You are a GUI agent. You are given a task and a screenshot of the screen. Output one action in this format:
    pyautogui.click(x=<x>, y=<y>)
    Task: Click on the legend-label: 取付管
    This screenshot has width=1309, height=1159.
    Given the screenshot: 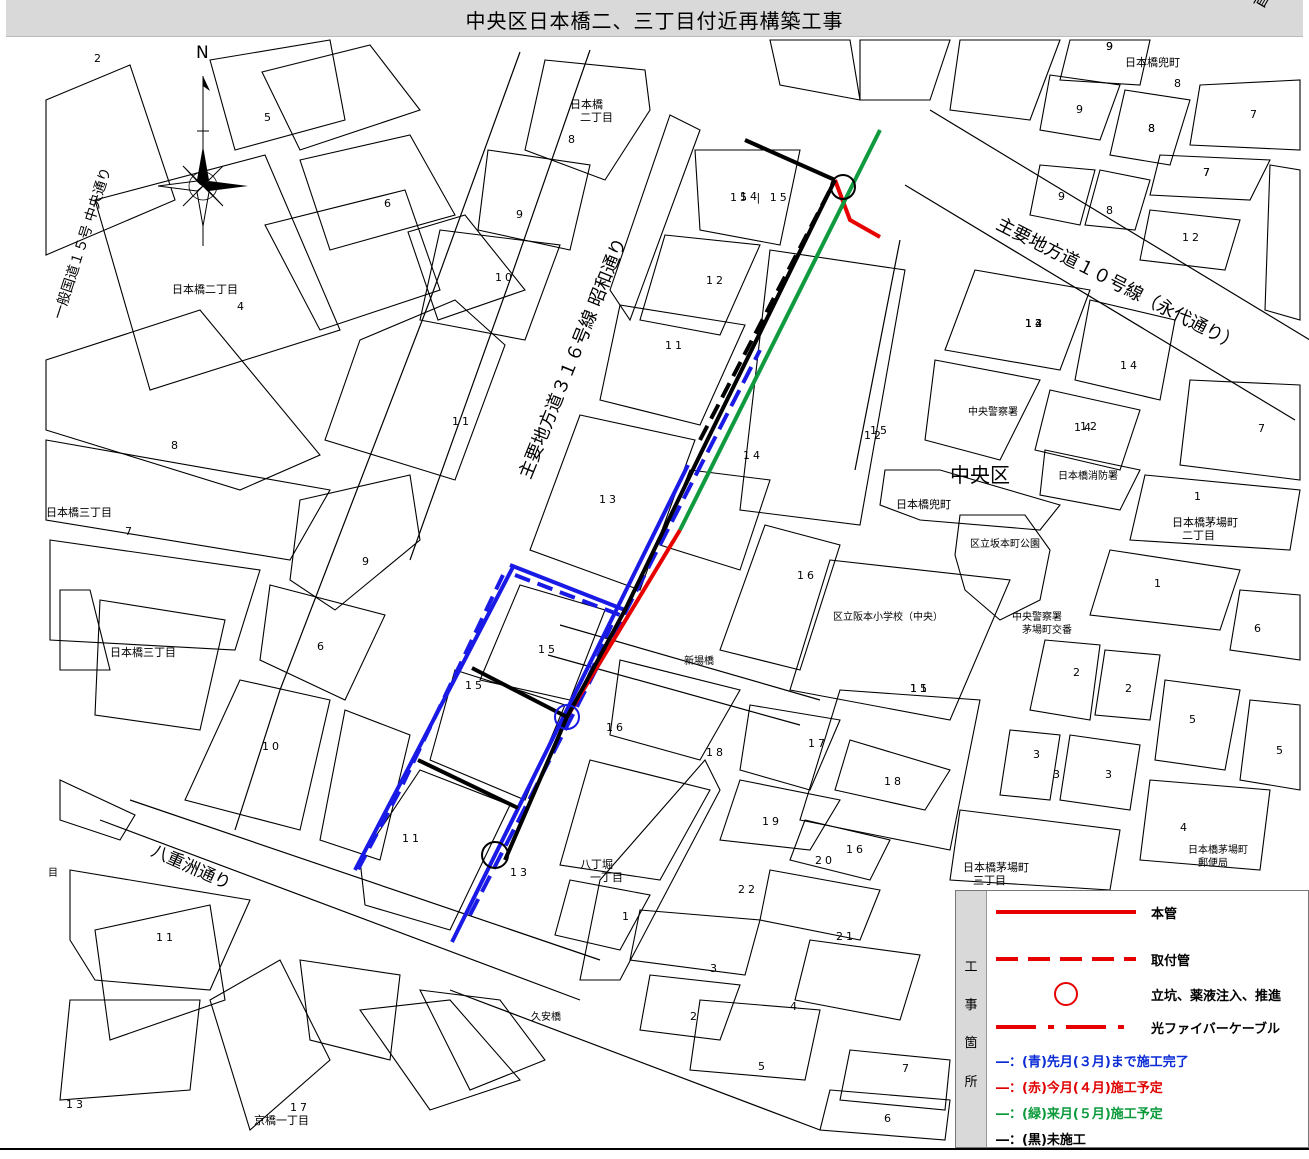 What is the action you would take?
    pyautogui.click(x=1171, y=961)
    